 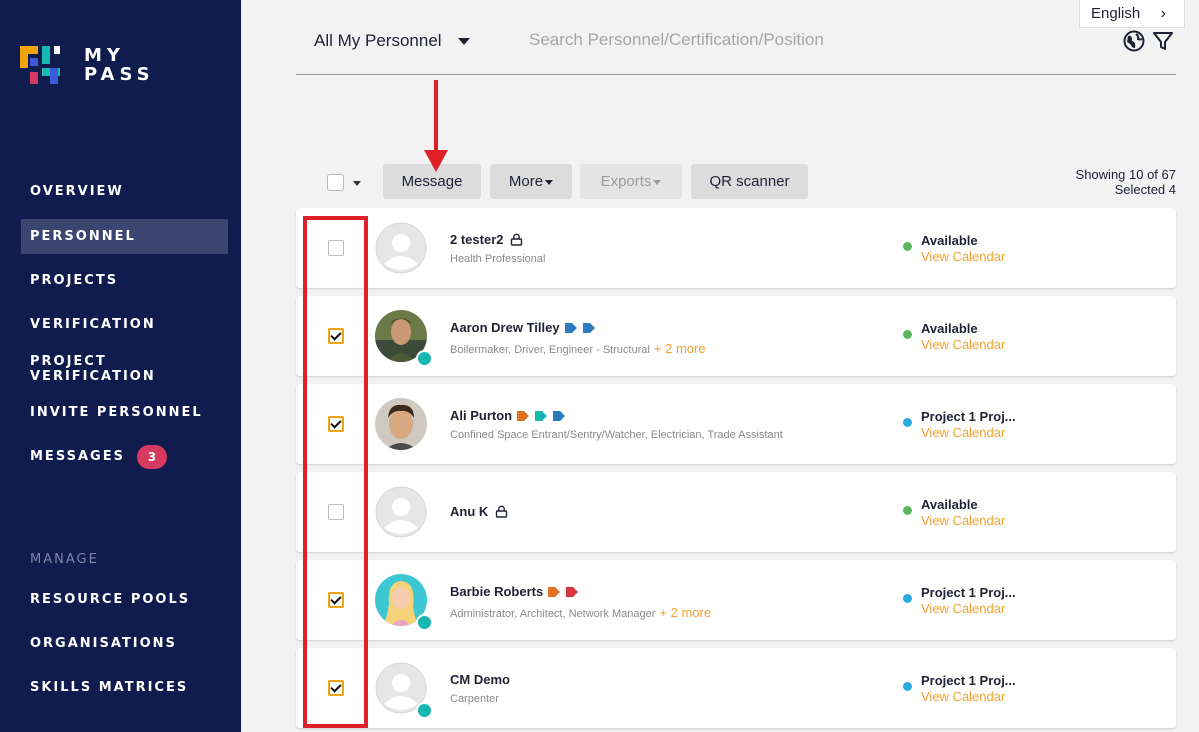 I want to click on person-name: Aaron Drew Tilley, so click(x=523, y=327).